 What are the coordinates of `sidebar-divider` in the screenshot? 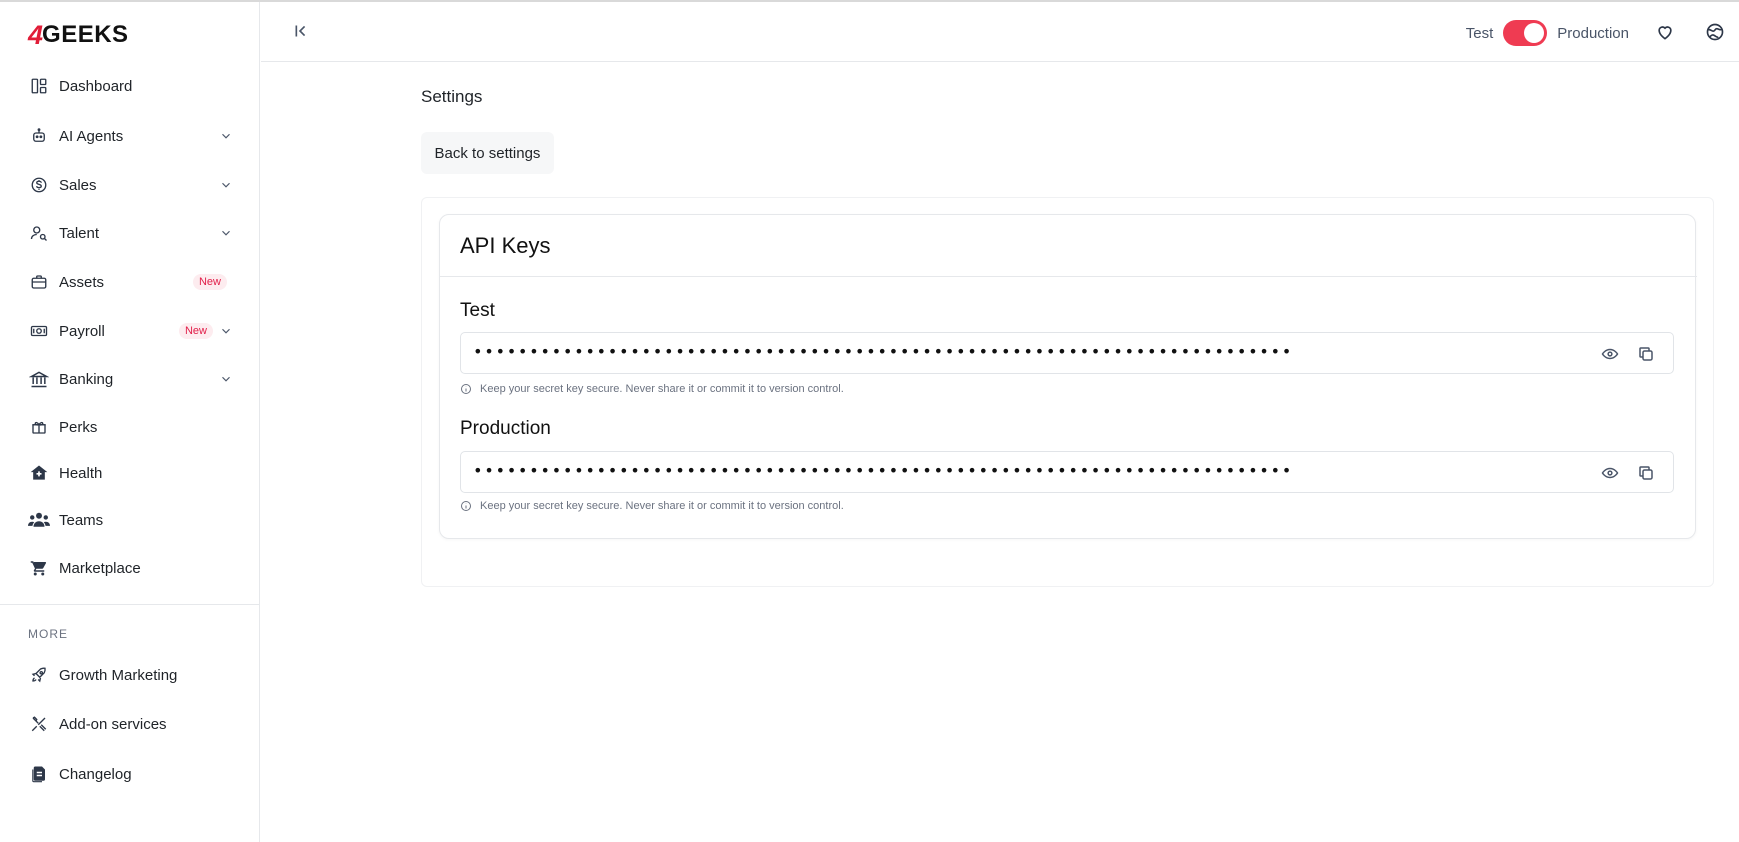 It's located at (129, 604).